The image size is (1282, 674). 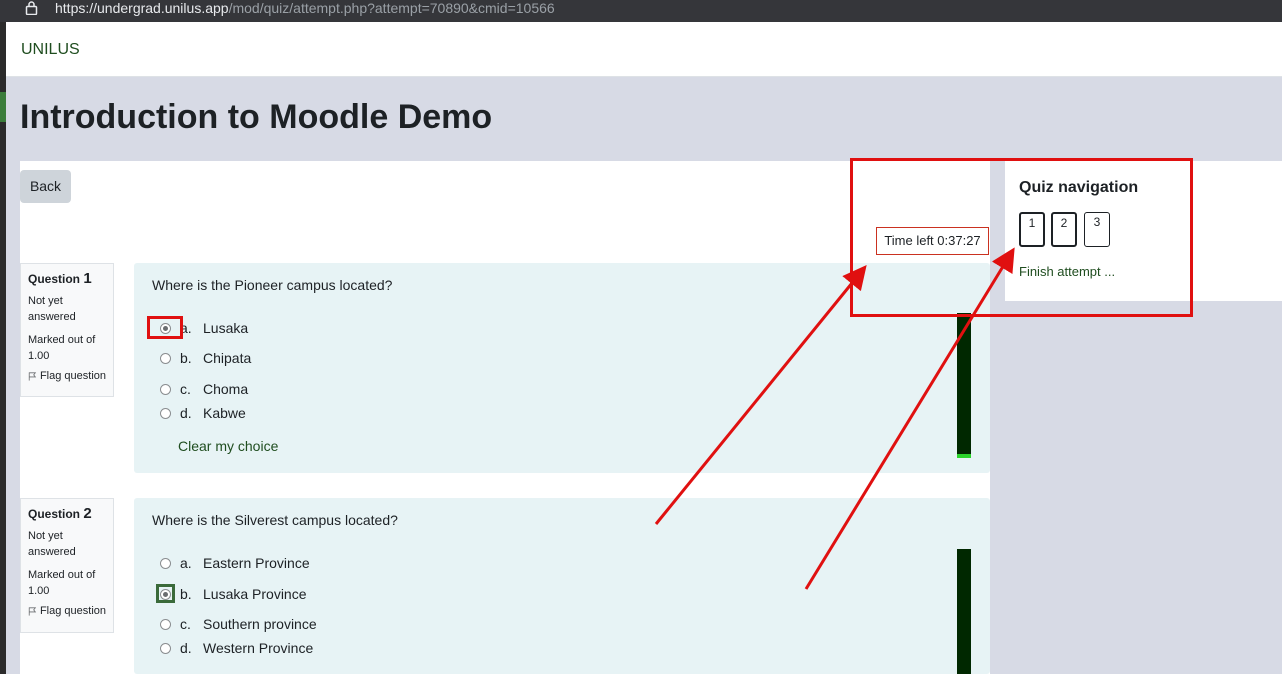 What do you see at coordinates (233, 594) in the screenshot?
I see `answer-option-b: b. Lusaka Province` at bounding box center [233, 594].